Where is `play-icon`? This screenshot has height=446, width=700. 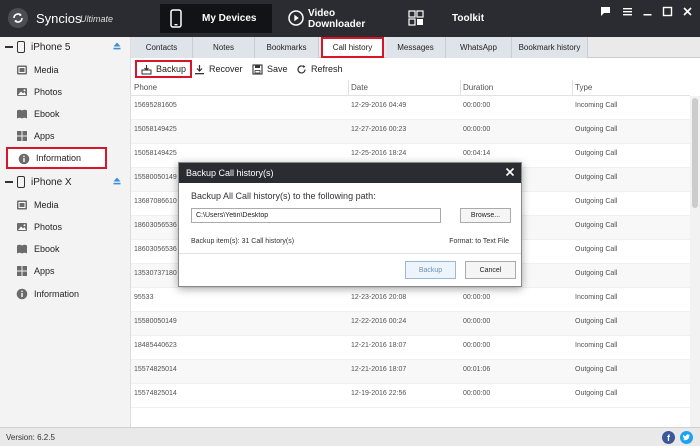 play-icon is located at coordinates (296, 19).